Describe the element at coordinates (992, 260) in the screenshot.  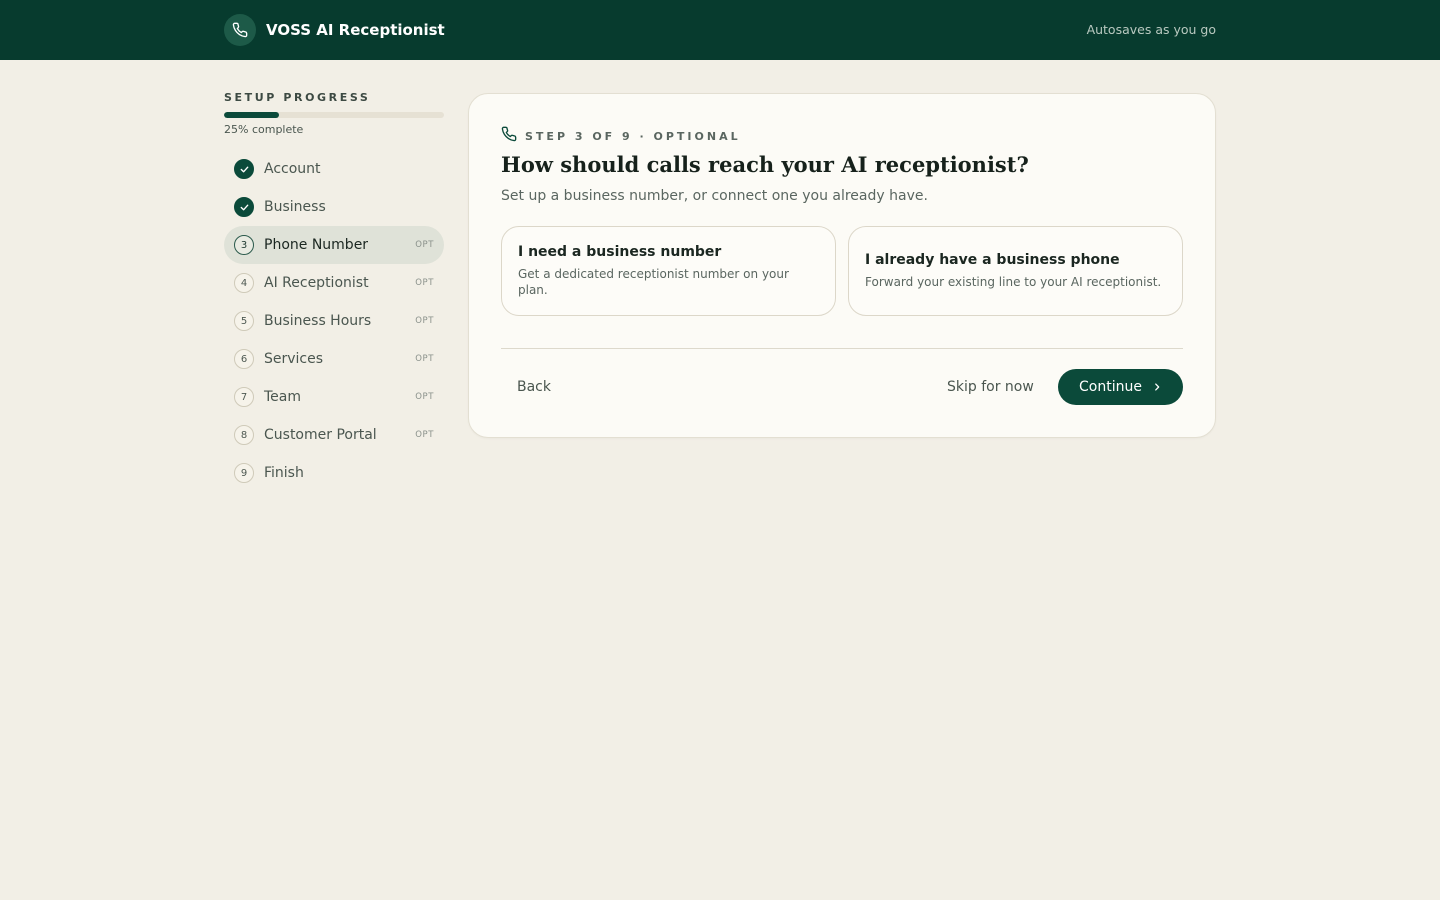
I see `option-title: I already have a business phone` at that location.